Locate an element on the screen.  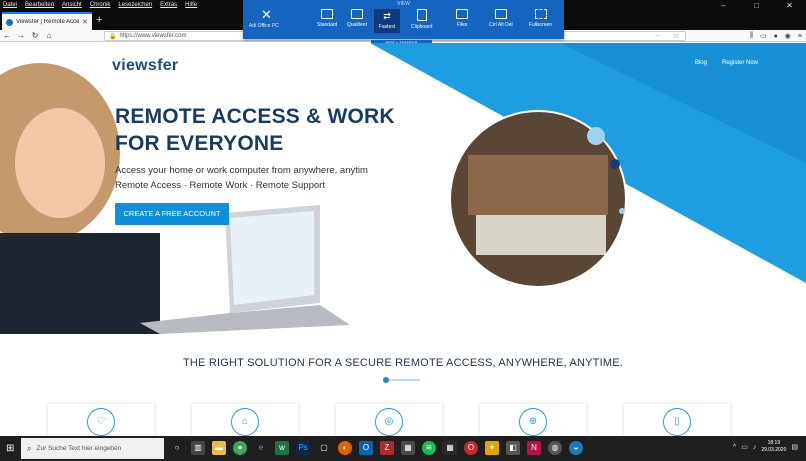
browser-tab: Viewsfer | Remote Access Solu ✕ is located at coordinates (47, 21).